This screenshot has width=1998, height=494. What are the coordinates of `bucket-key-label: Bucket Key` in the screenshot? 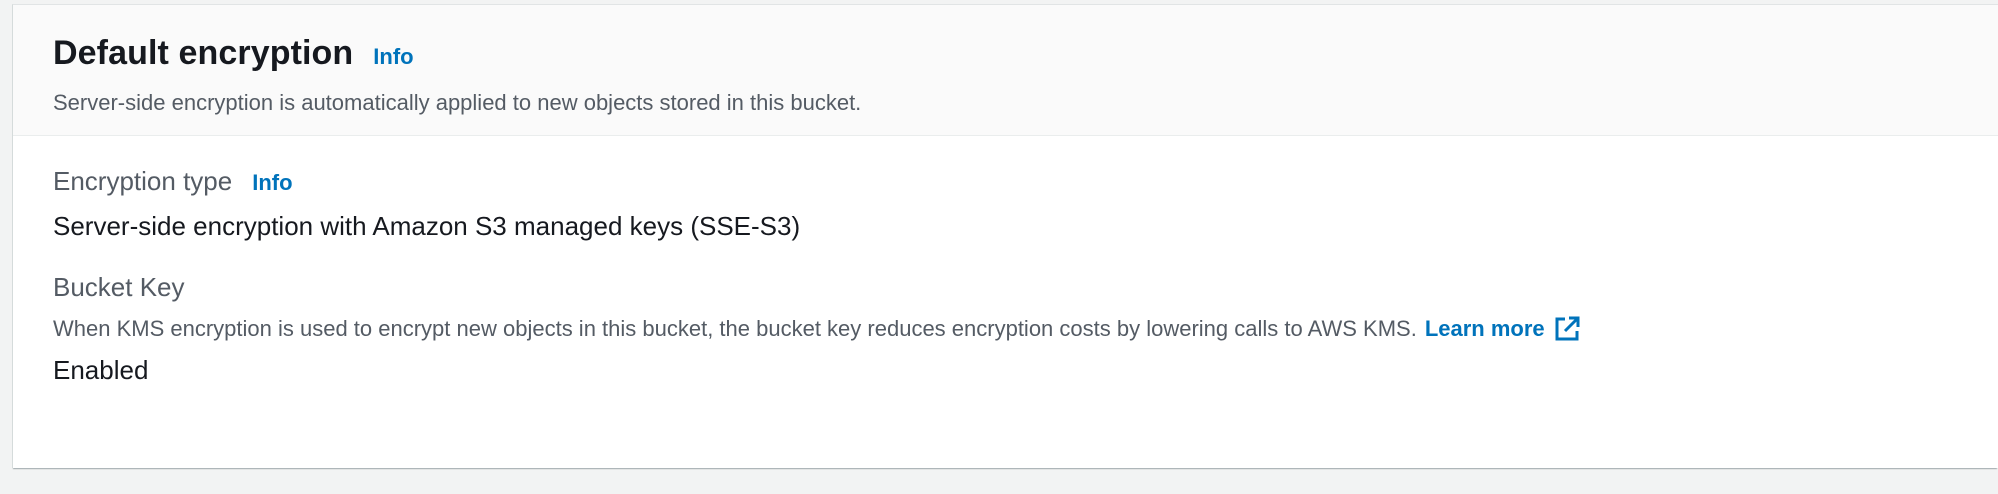 It's located at (119, 287).